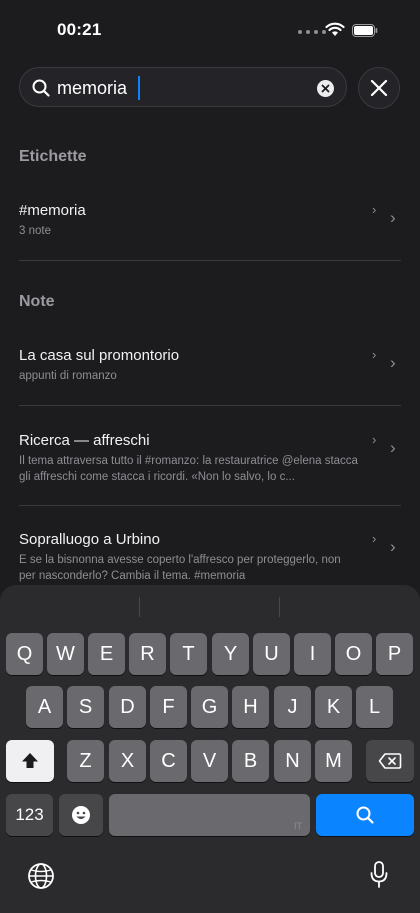  Describe the element at coordinates (312, 654) in the screenshot. I see `key-i: I` at that location.